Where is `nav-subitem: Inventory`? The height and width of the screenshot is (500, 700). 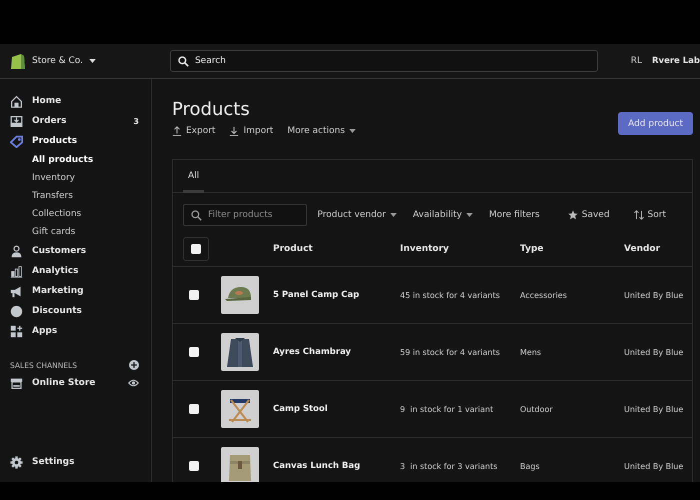
nav-subitem: Inventory is located at coordinates (74, 178).